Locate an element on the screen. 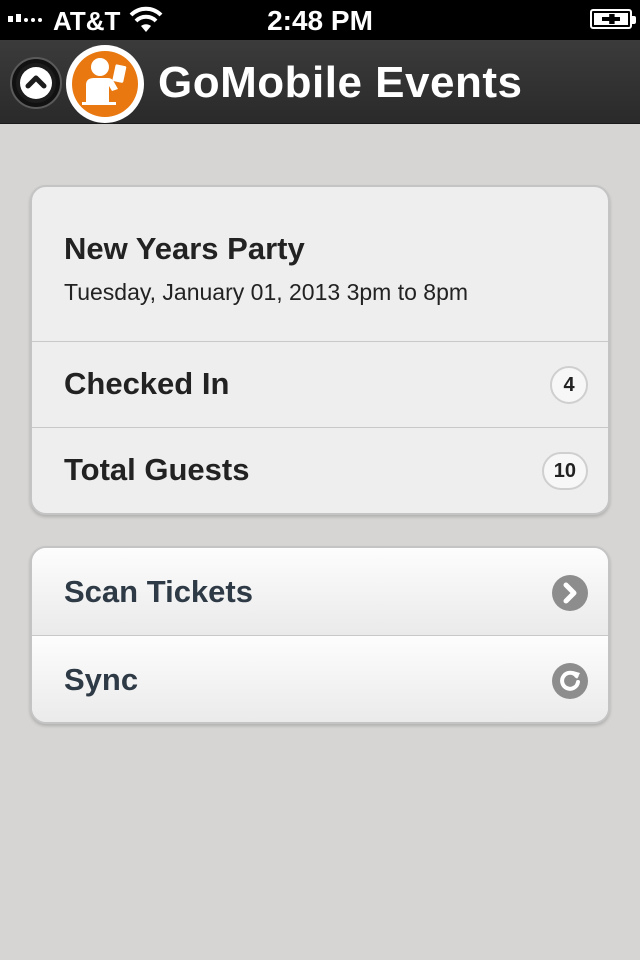  scan-tickets-button: Scan Tickets is located at coordinates (320, 592).